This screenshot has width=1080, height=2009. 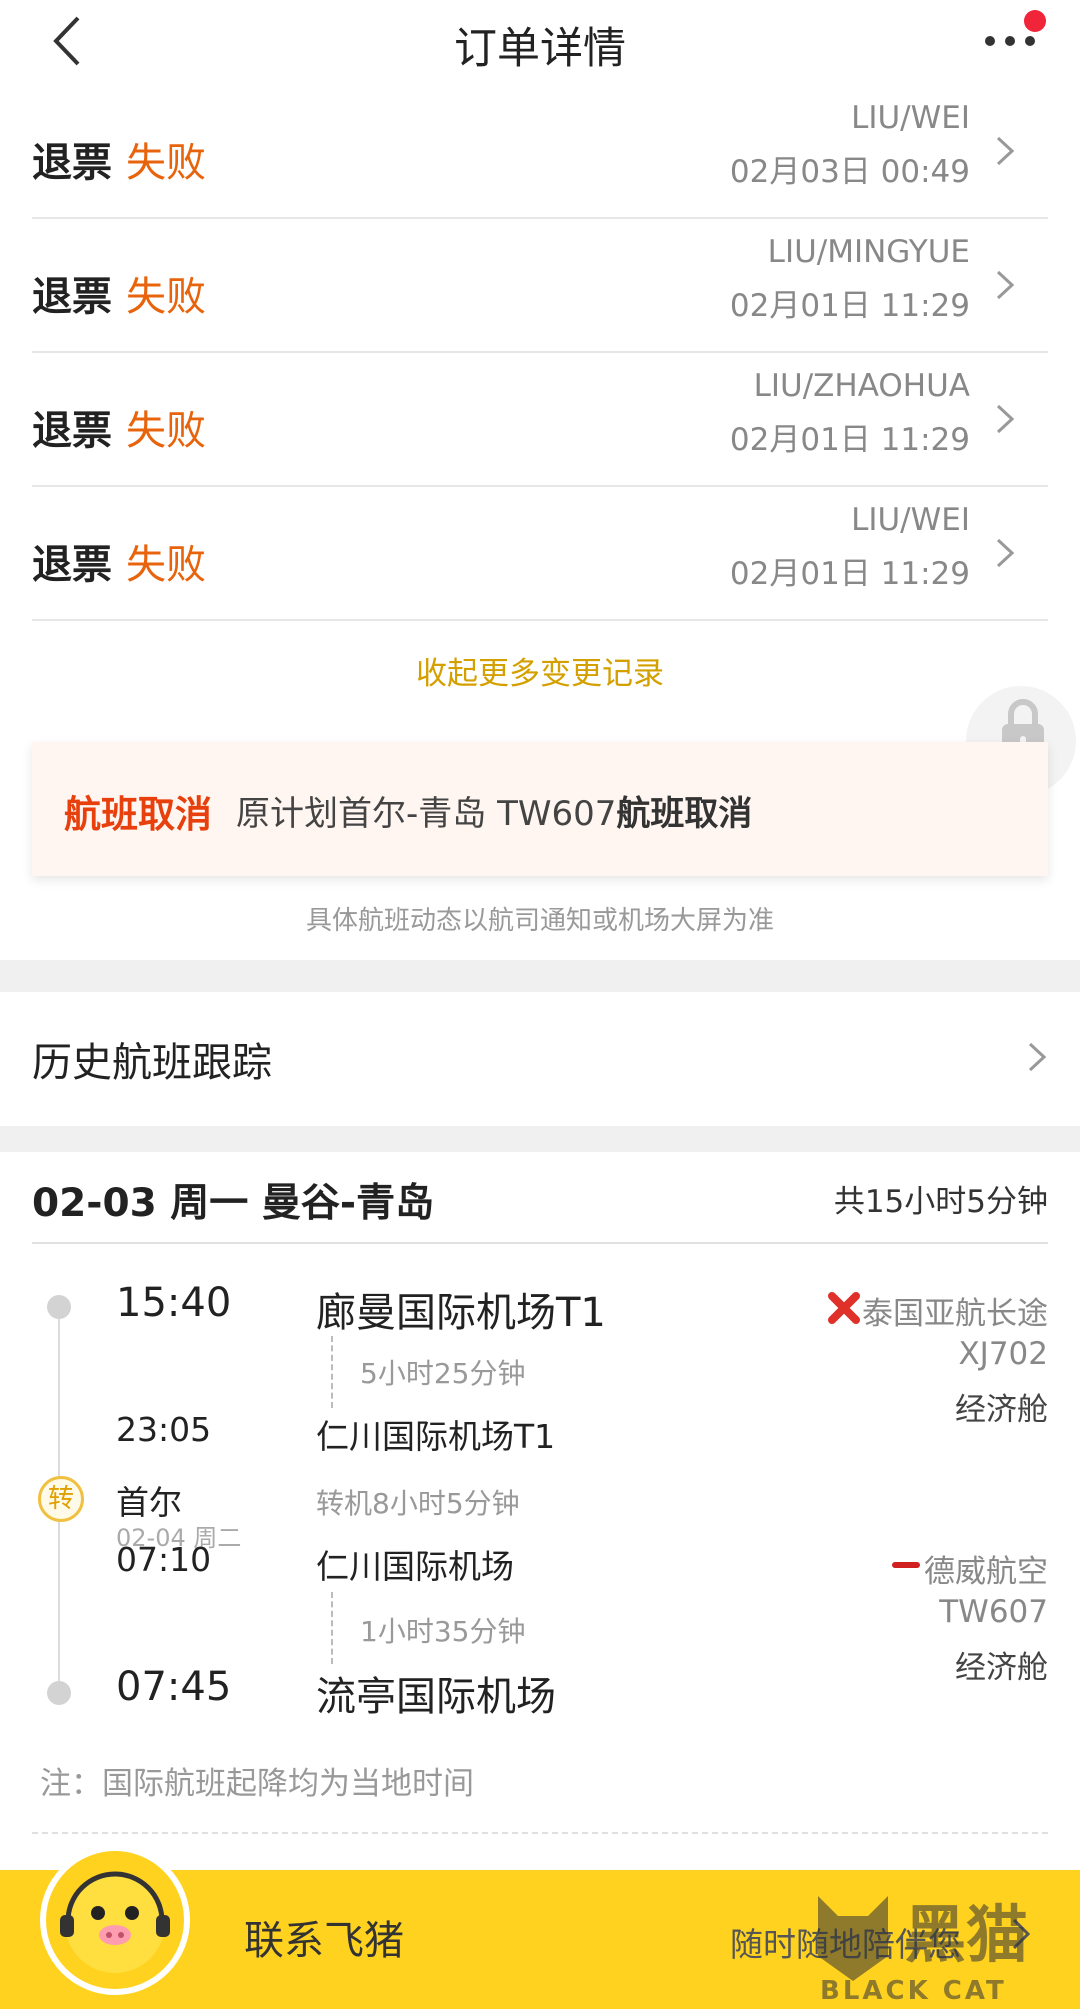 What do you see at coordinates (436, 1697) in the screenshot?
I see `arrival-airport: 流亭国际机场` at bounding box center [436, 1697].